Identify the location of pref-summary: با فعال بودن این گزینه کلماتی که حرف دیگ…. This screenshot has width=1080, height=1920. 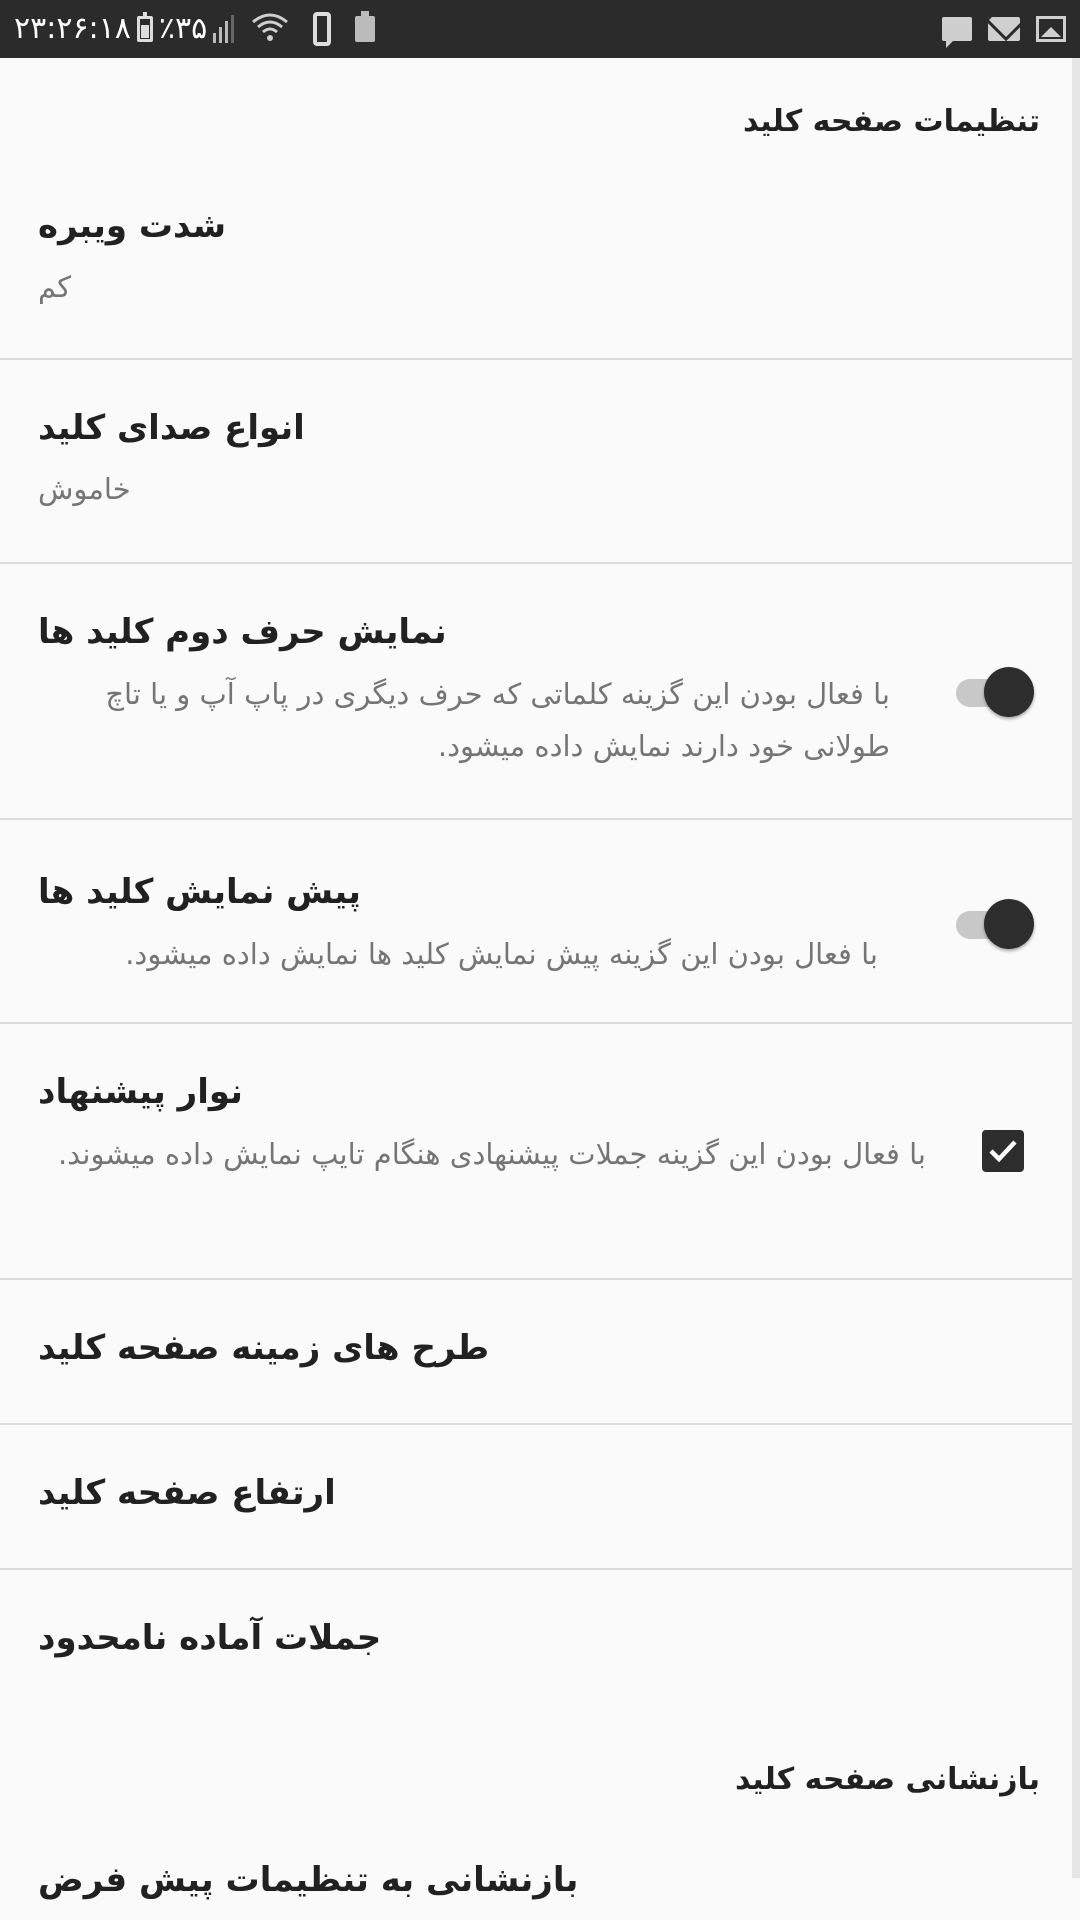
(497, 720).